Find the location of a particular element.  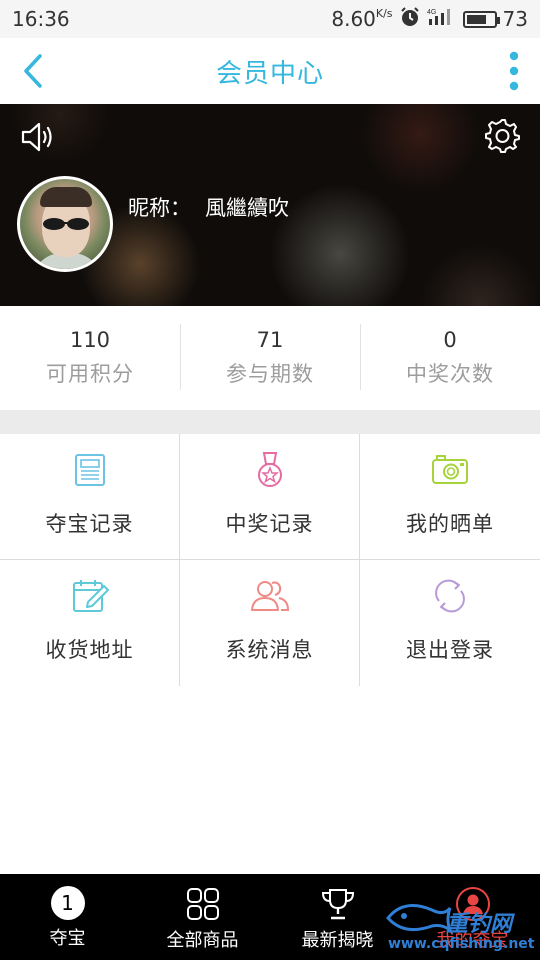

stats-row: 110 可用积分 71 参与期数 0 中奖次数 is located at coordinates (270, 358).